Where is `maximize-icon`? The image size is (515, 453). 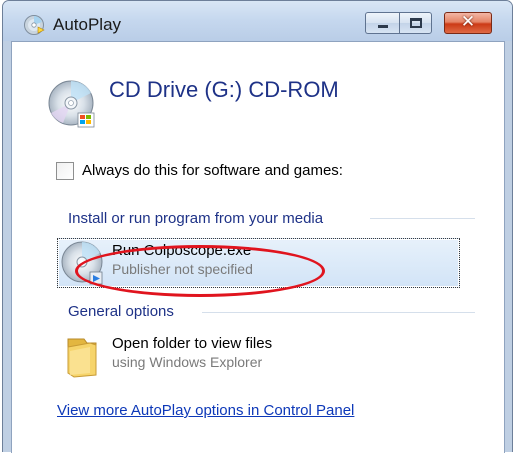
maximize-icon is located at coordinates (416, 23).